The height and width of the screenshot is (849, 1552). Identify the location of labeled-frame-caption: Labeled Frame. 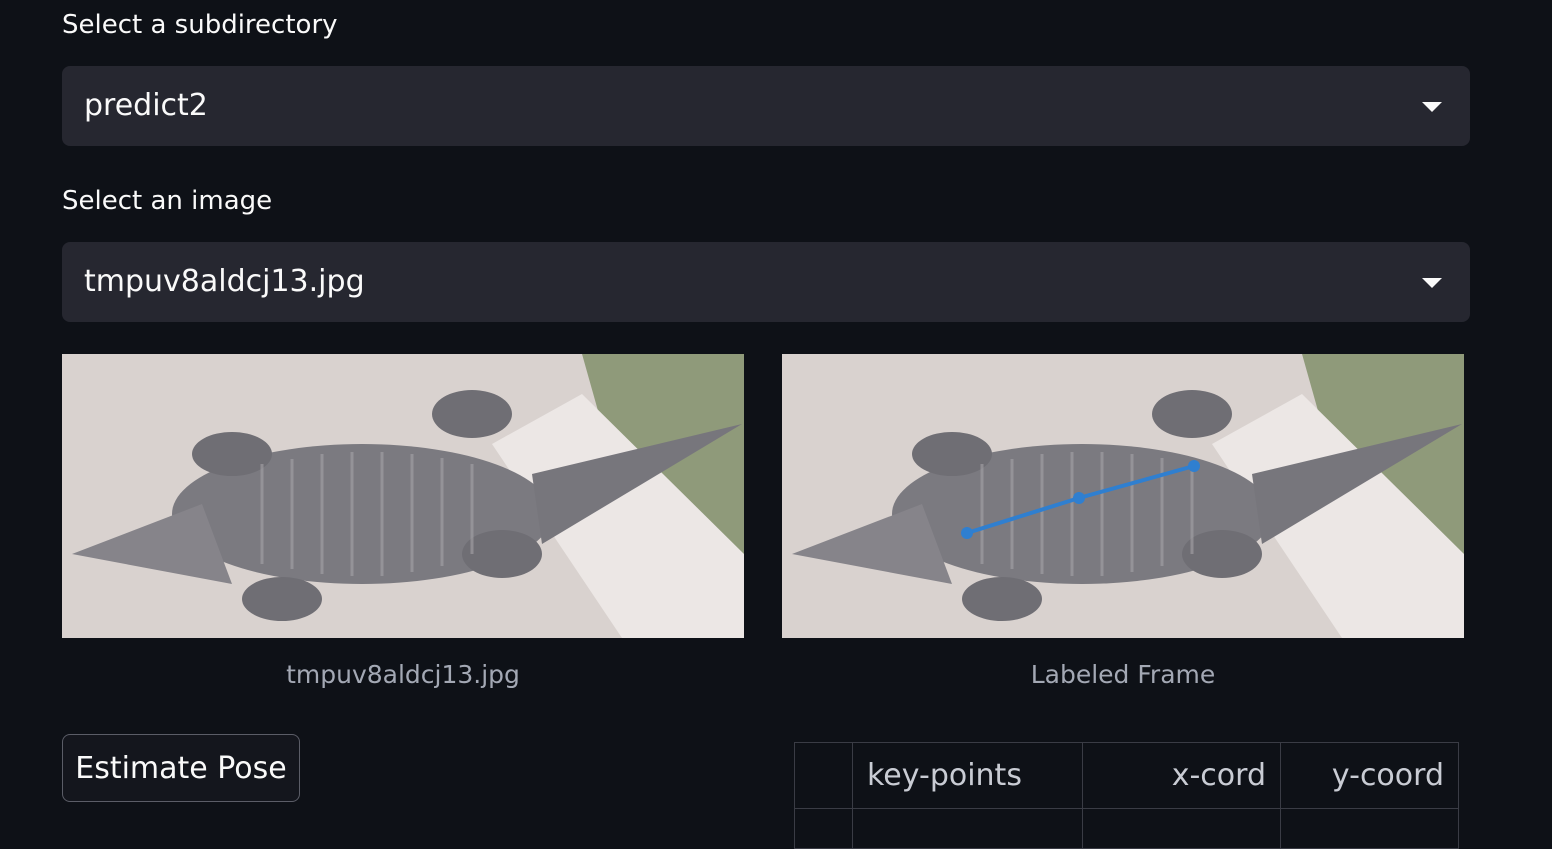
(1123, 674).